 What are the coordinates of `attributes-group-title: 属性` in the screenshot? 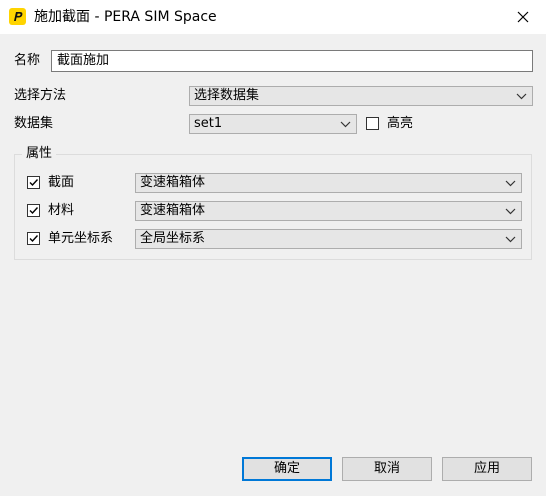 It's located at (39, 154).